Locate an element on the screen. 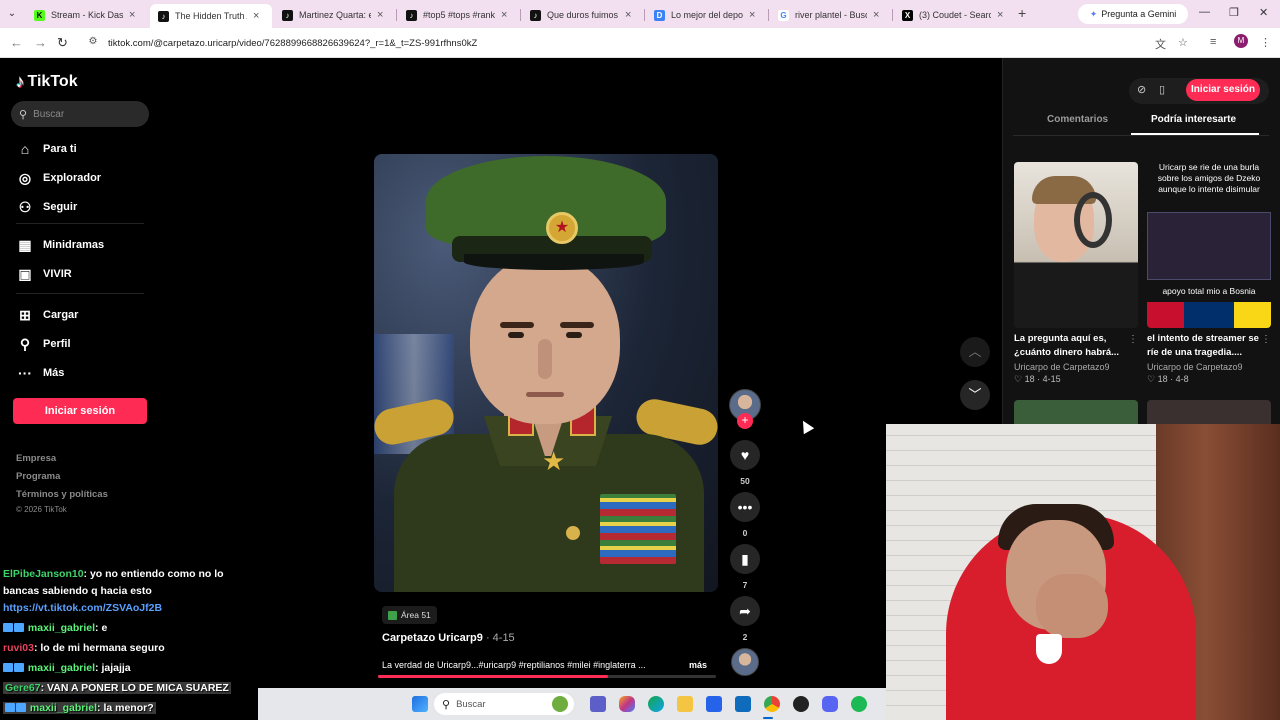 This screenshot has height=720, width=1280. outlook-icon is located at coordinates (743, 704).